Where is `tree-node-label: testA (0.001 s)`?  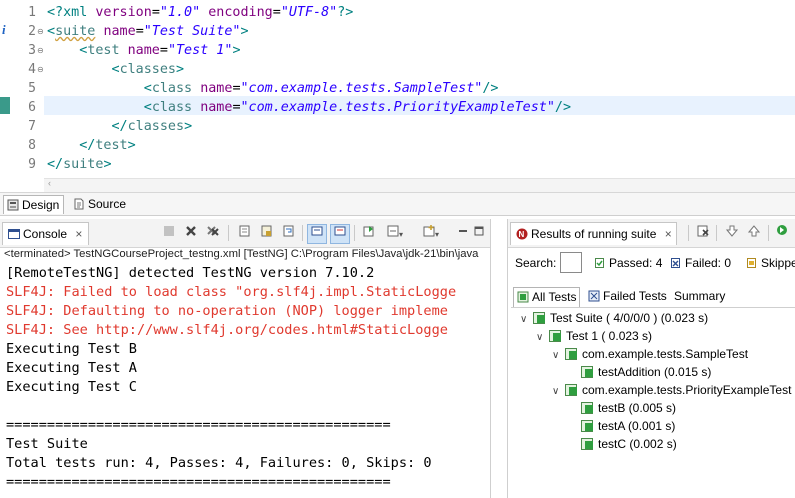 tree-node-label: testA (0.001 s) is located at coordinates (637, 426).